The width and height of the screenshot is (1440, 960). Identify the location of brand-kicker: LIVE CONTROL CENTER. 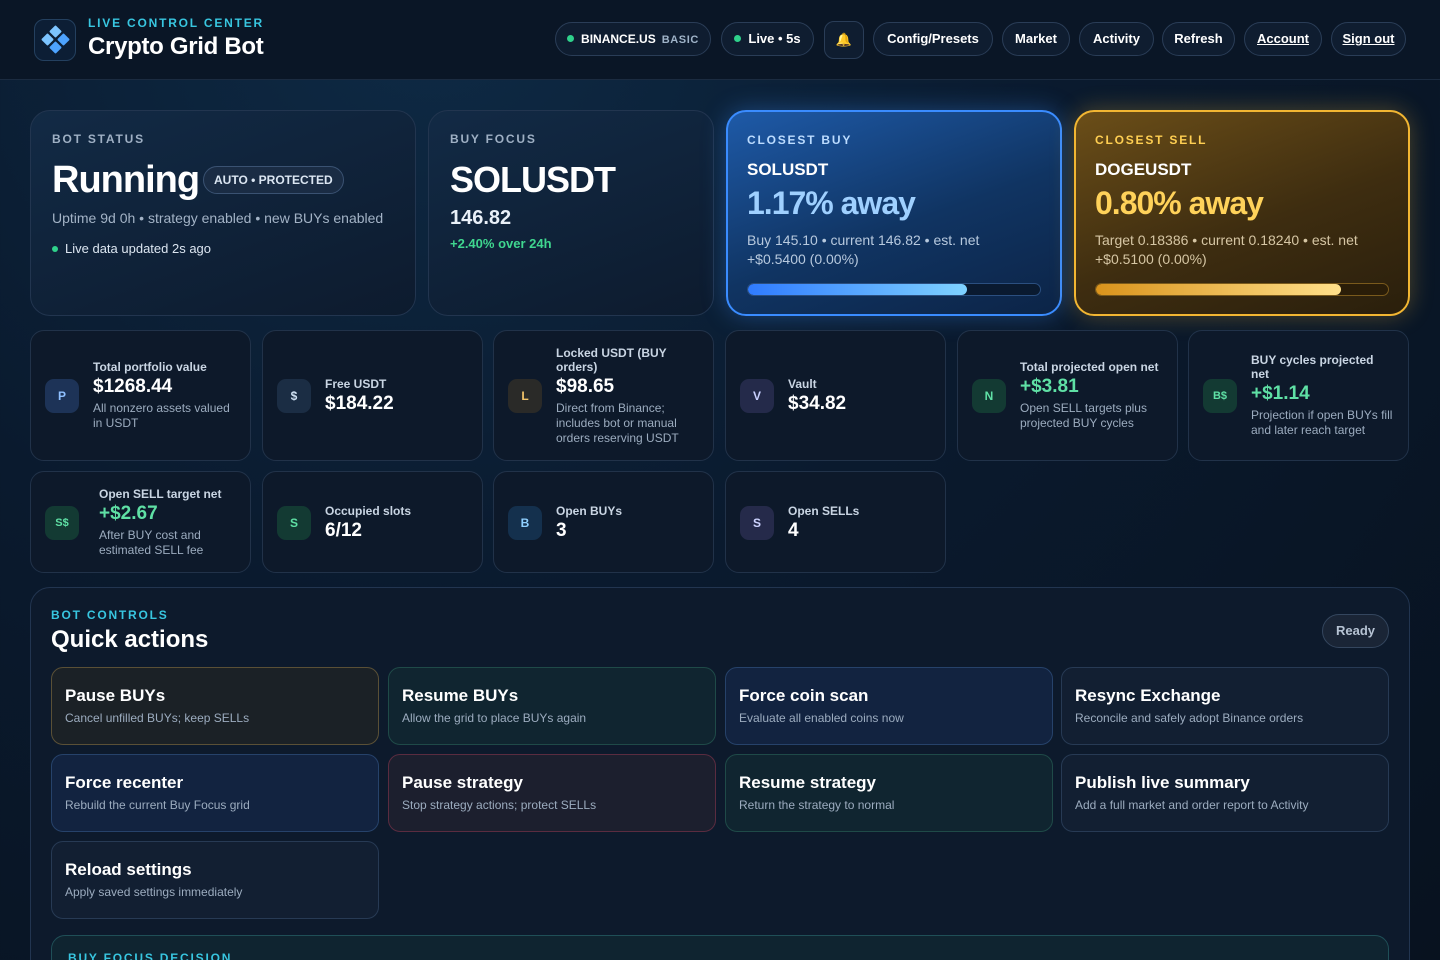
(176, 23).